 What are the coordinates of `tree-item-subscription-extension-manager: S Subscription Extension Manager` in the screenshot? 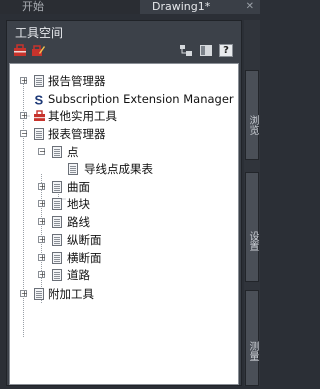 It's located at (124, 99).